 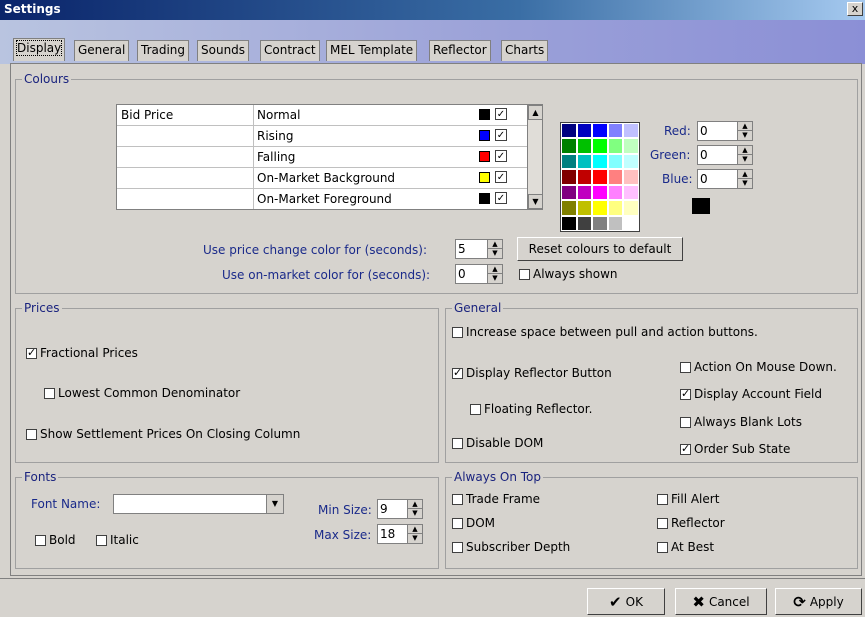 I want to click on tab-general: General, so click(x=102, y=50).